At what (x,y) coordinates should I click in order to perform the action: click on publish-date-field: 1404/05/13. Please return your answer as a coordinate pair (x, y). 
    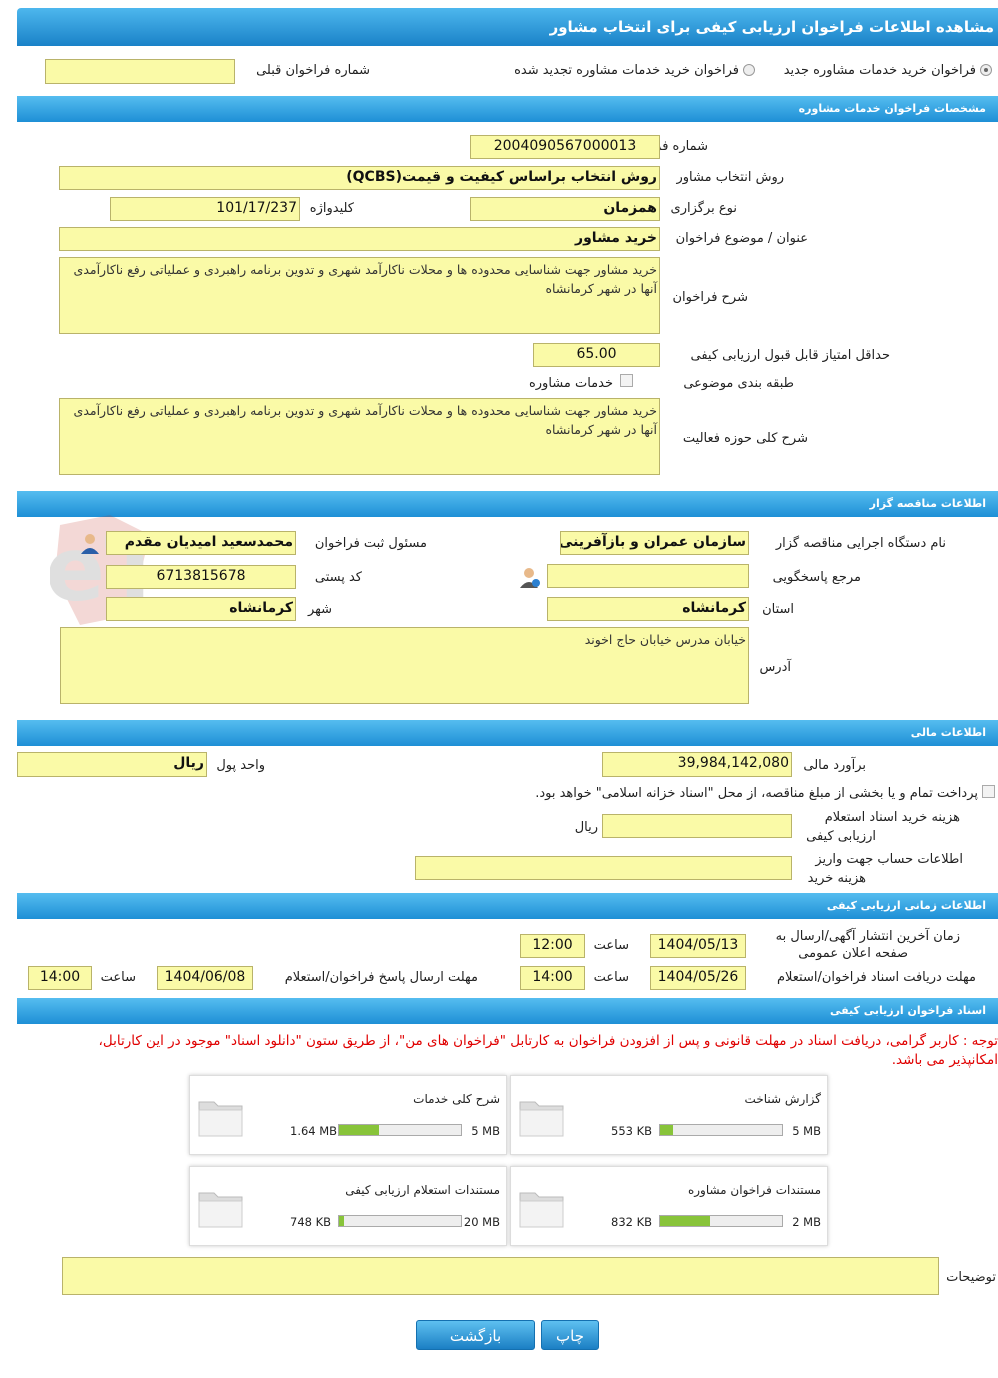
    Looking at the image, I should click on (698, 946).